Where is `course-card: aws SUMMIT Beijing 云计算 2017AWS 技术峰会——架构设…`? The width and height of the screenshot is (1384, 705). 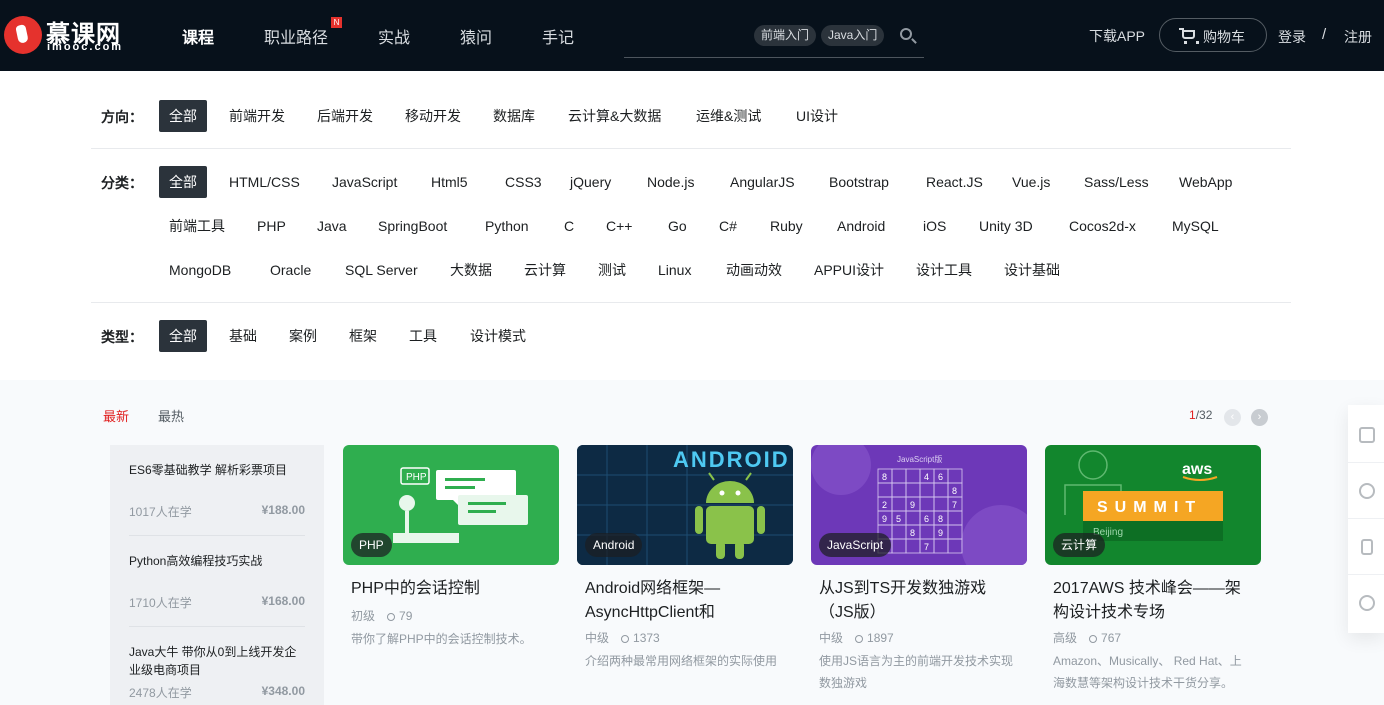
course-card: aws SUMMIT Beijing 云计算 2017AWS 技术峰会——架构设… is located at coordinates (1153, 575).